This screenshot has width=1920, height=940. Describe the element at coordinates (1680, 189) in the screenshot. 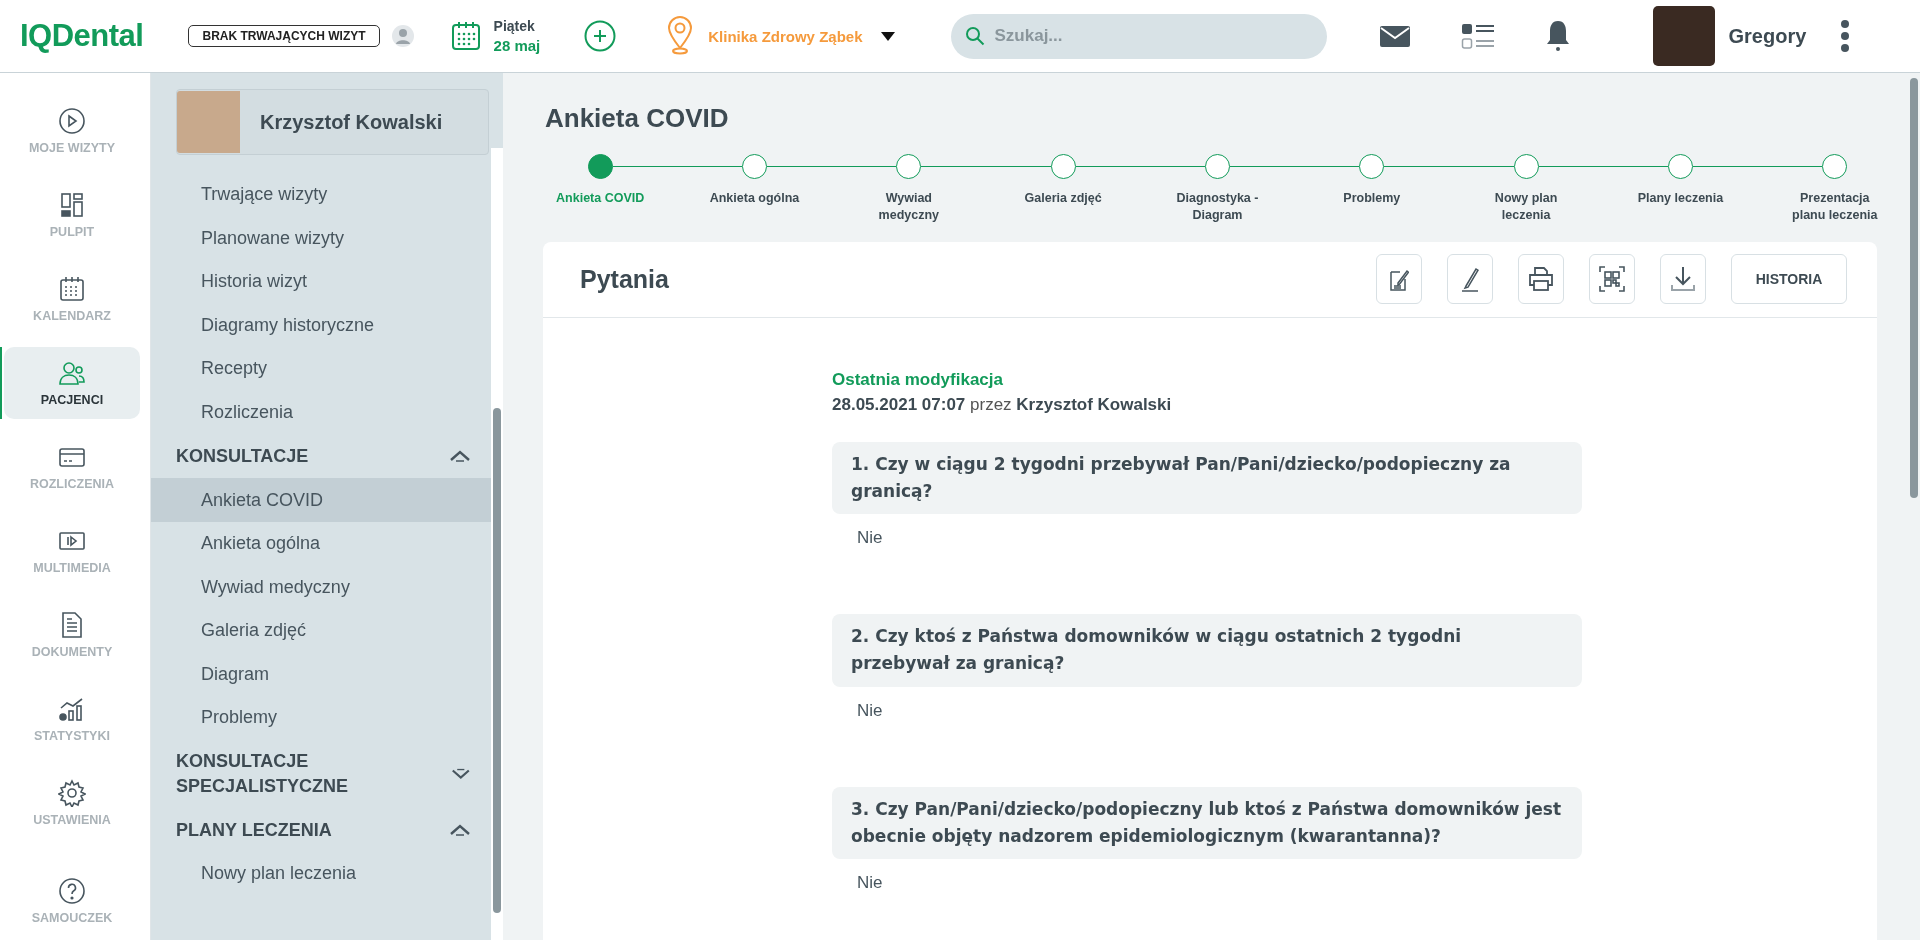

I see `step-item: Plany leczenia` at that location.